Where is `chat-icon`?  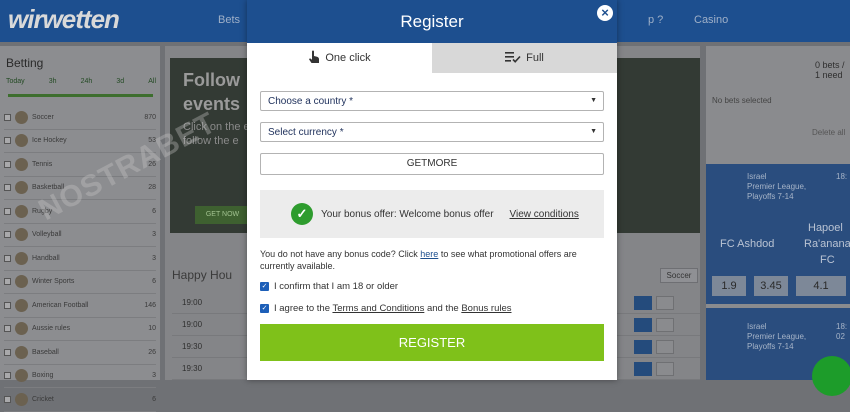
chat-icon is located at coordinates (831, 376).